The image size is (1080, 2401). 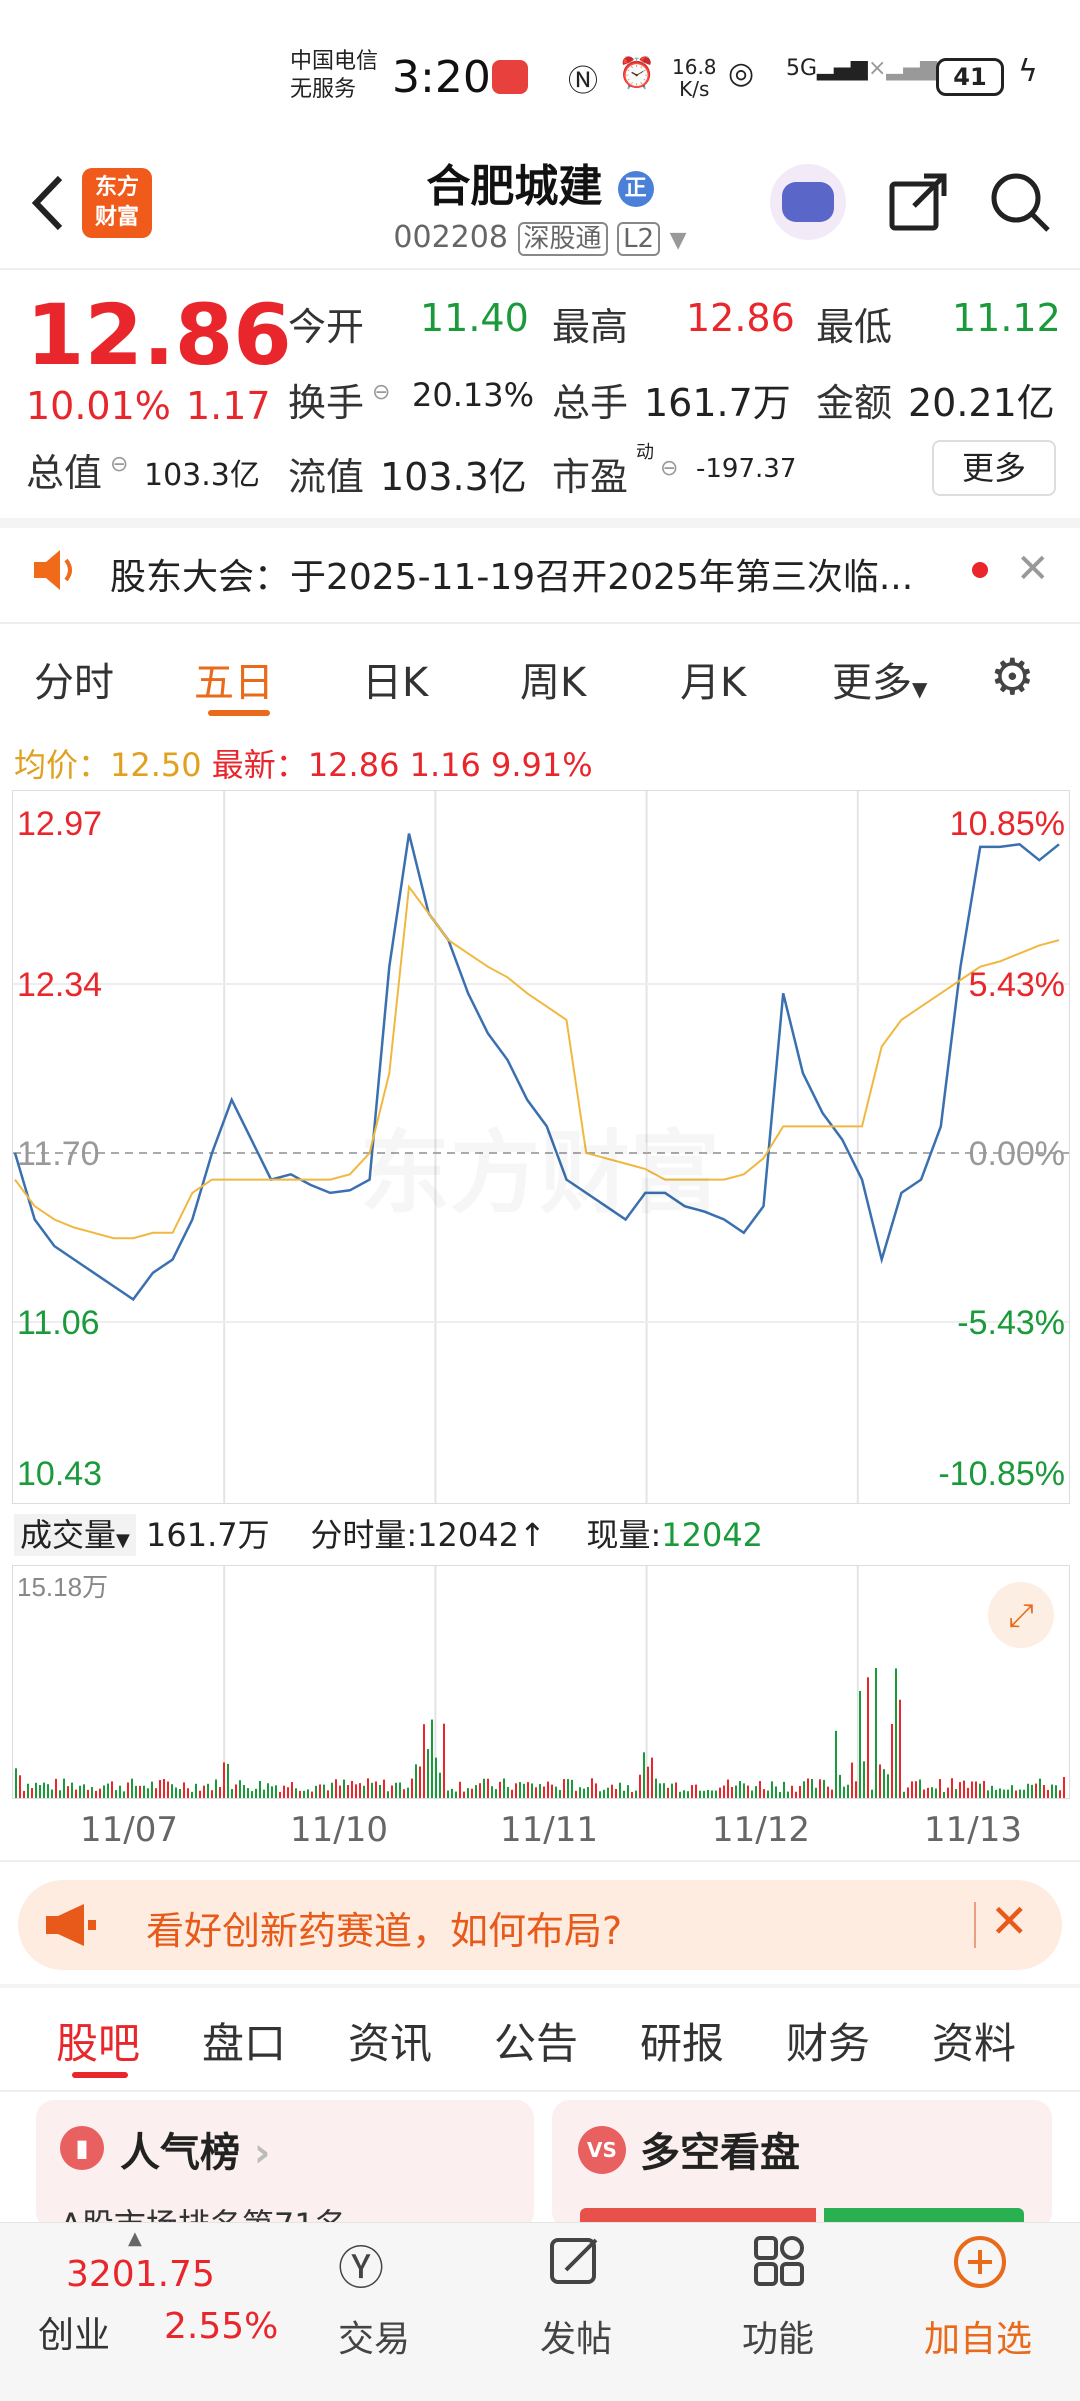 What do you see at coordinates (575, 2263) in the screenshot?
I see `post-edit-icon` at bounding box center [575, 2263].